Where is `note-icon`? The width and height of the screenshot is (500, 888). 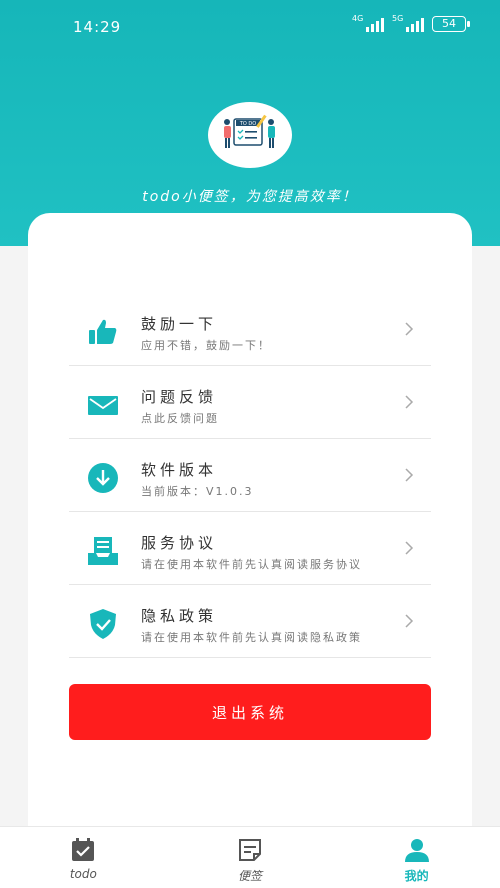
note-icon is located at coordinates (250, 850).